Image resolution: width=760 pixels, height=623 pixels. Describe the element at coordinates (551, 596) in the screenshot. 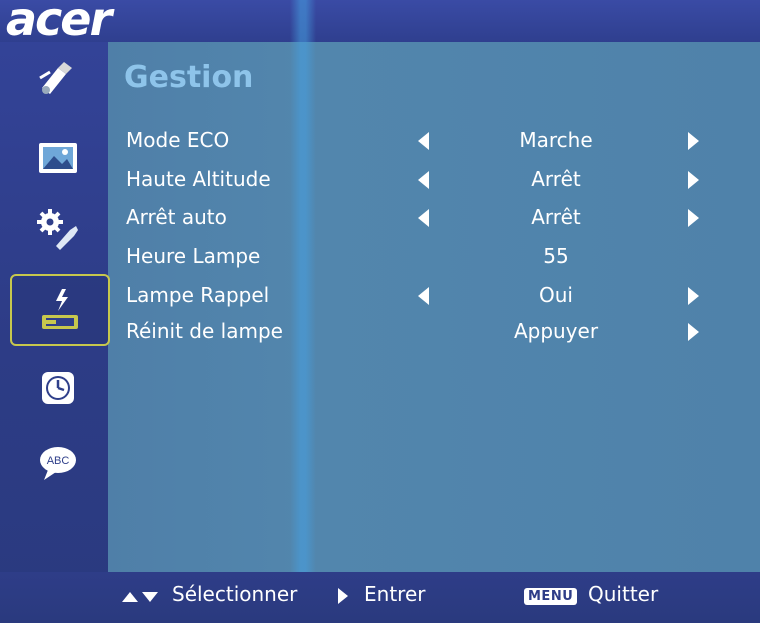

I see `menu-key-icon: MENU` at that location.